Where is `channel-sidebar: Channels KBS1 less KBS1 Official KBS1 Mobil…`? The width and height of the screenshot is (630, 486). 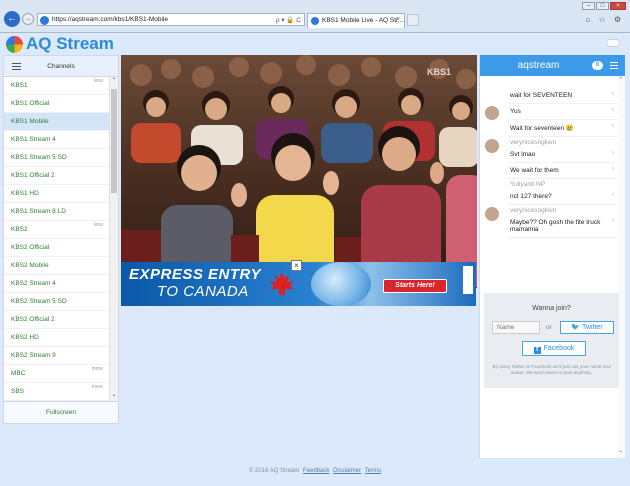
channel-sidebar: Channels KBS1 less KBS1 Official KBS1 Mobil… is located at coordinates (61, 239).